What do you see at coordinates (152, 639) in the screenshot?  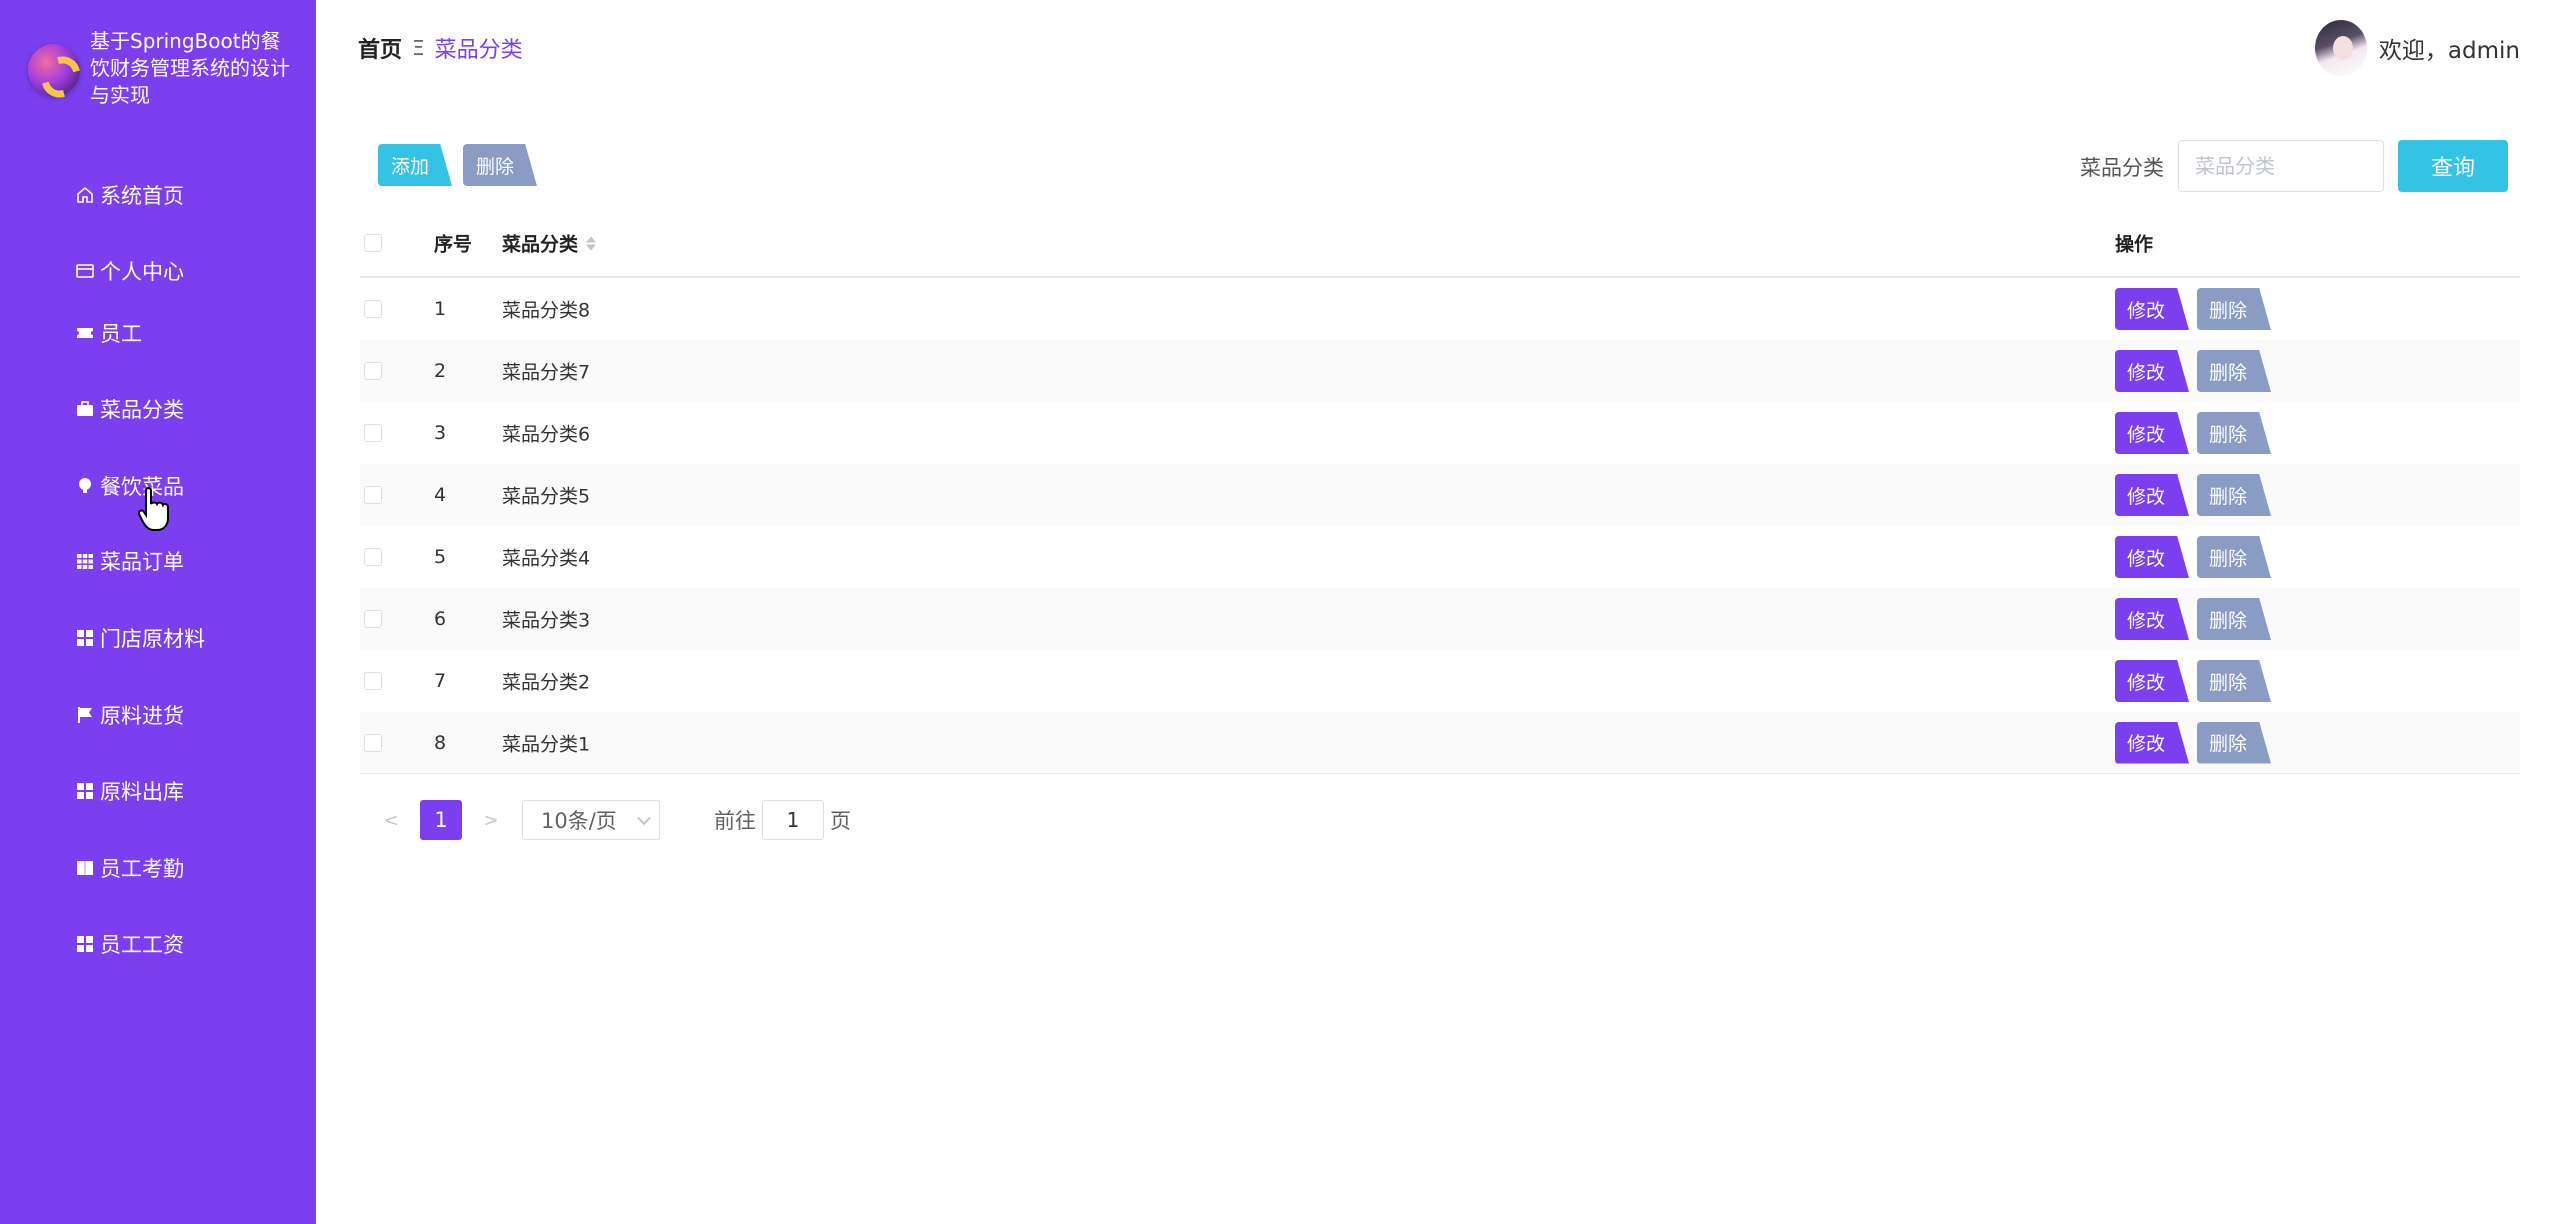 I see `sidebar-item-label: 门店原材料` at bounding box center [152, 639].